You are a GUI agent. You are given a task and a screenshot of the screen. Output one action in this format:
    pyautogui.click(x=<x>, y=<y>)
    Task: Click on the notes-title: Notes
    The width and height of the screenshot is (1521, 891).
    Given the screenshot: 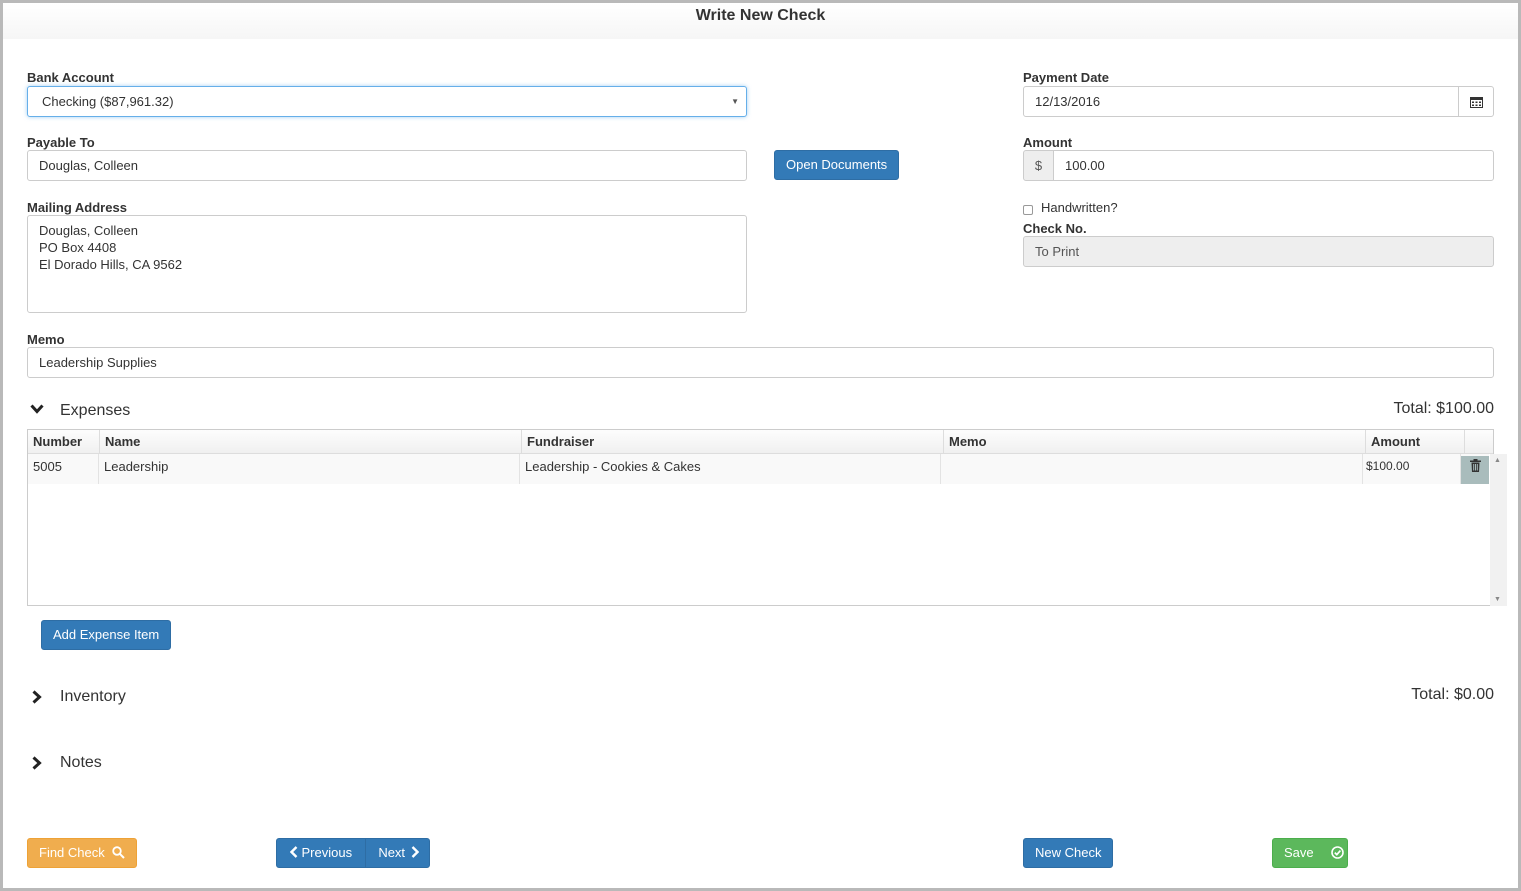 What is the action you would take?
    pyautogui.click(x=81, y=762)
    